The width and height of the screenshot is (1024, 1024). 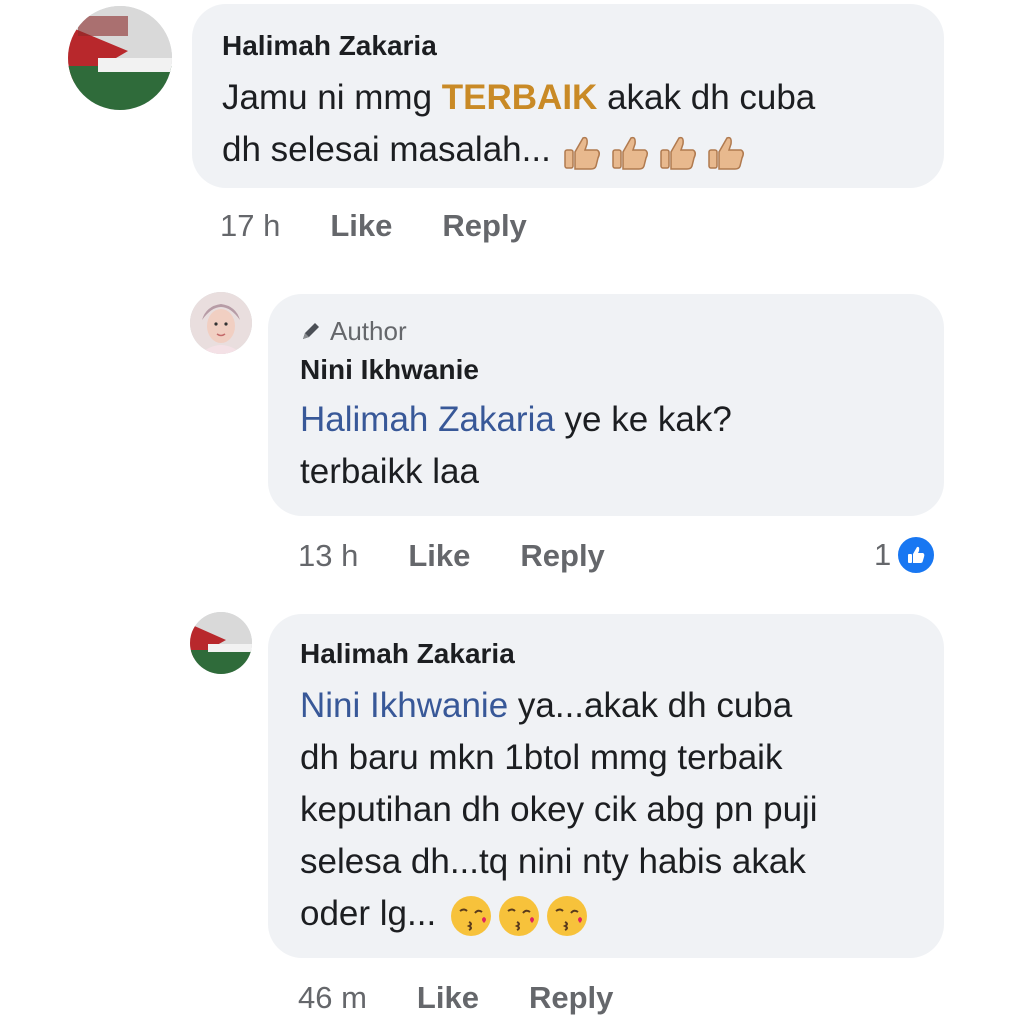 I want to click on thumbs-up-emoji-group, so click(x=654, y=150).